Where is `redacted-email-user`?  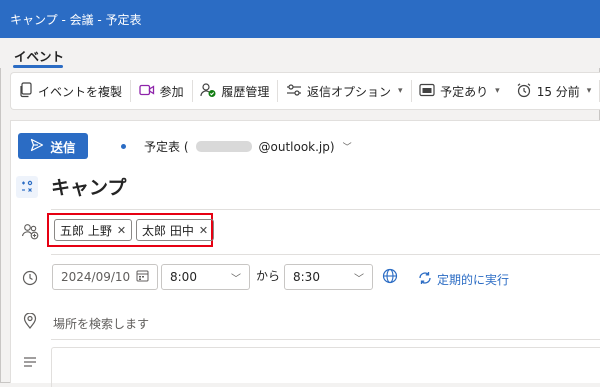 redacted-email-user is located at coordinates (223, 146).